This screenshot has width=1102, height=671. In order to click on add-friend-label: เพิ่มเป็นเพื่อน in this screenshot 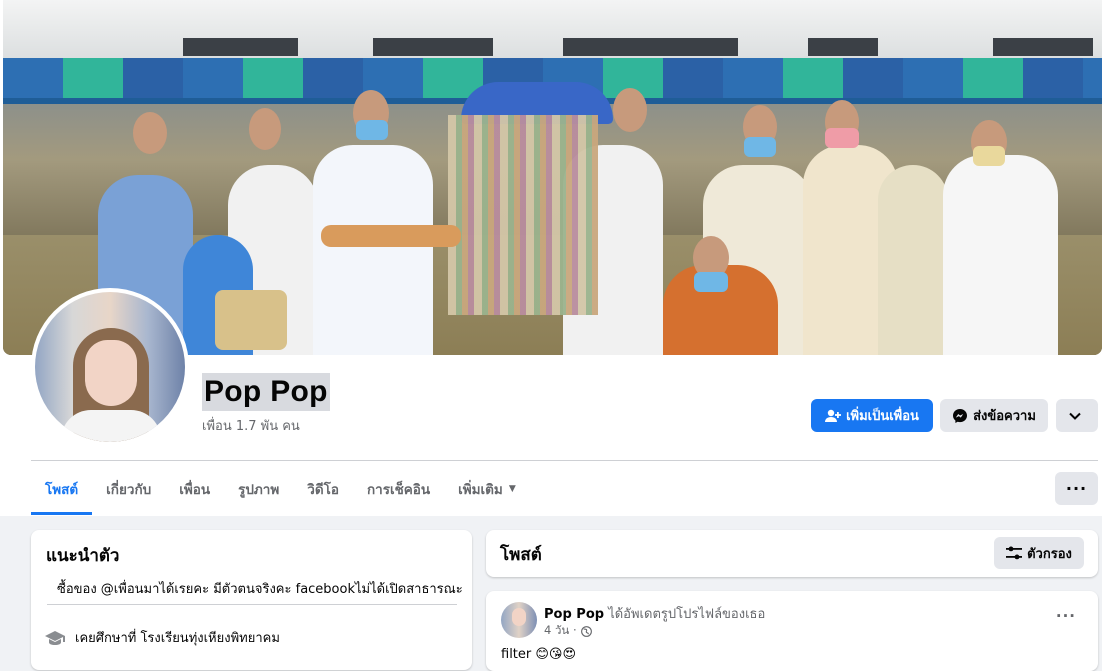, I will do `click(882, 416)`.